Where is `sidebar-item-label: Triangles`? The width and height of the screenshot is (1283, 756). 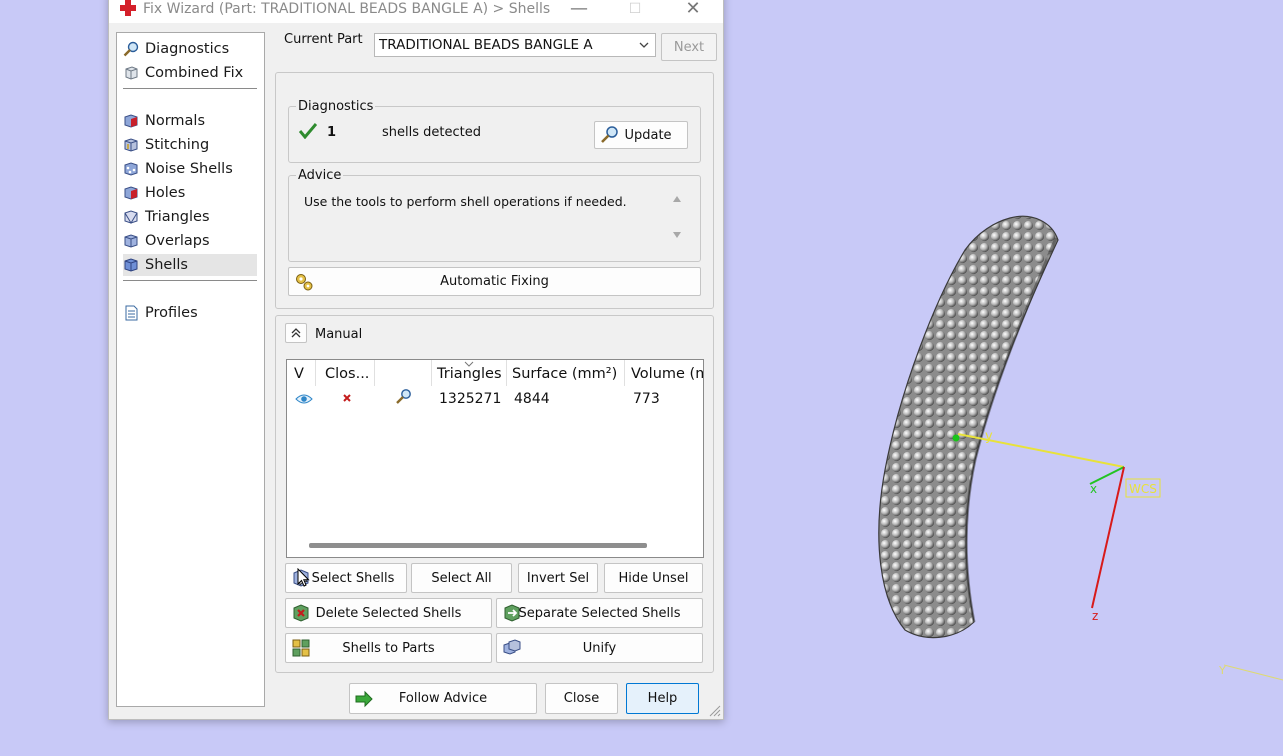 sidebar-item-label: Triangles is located at coordinates (177, 217).